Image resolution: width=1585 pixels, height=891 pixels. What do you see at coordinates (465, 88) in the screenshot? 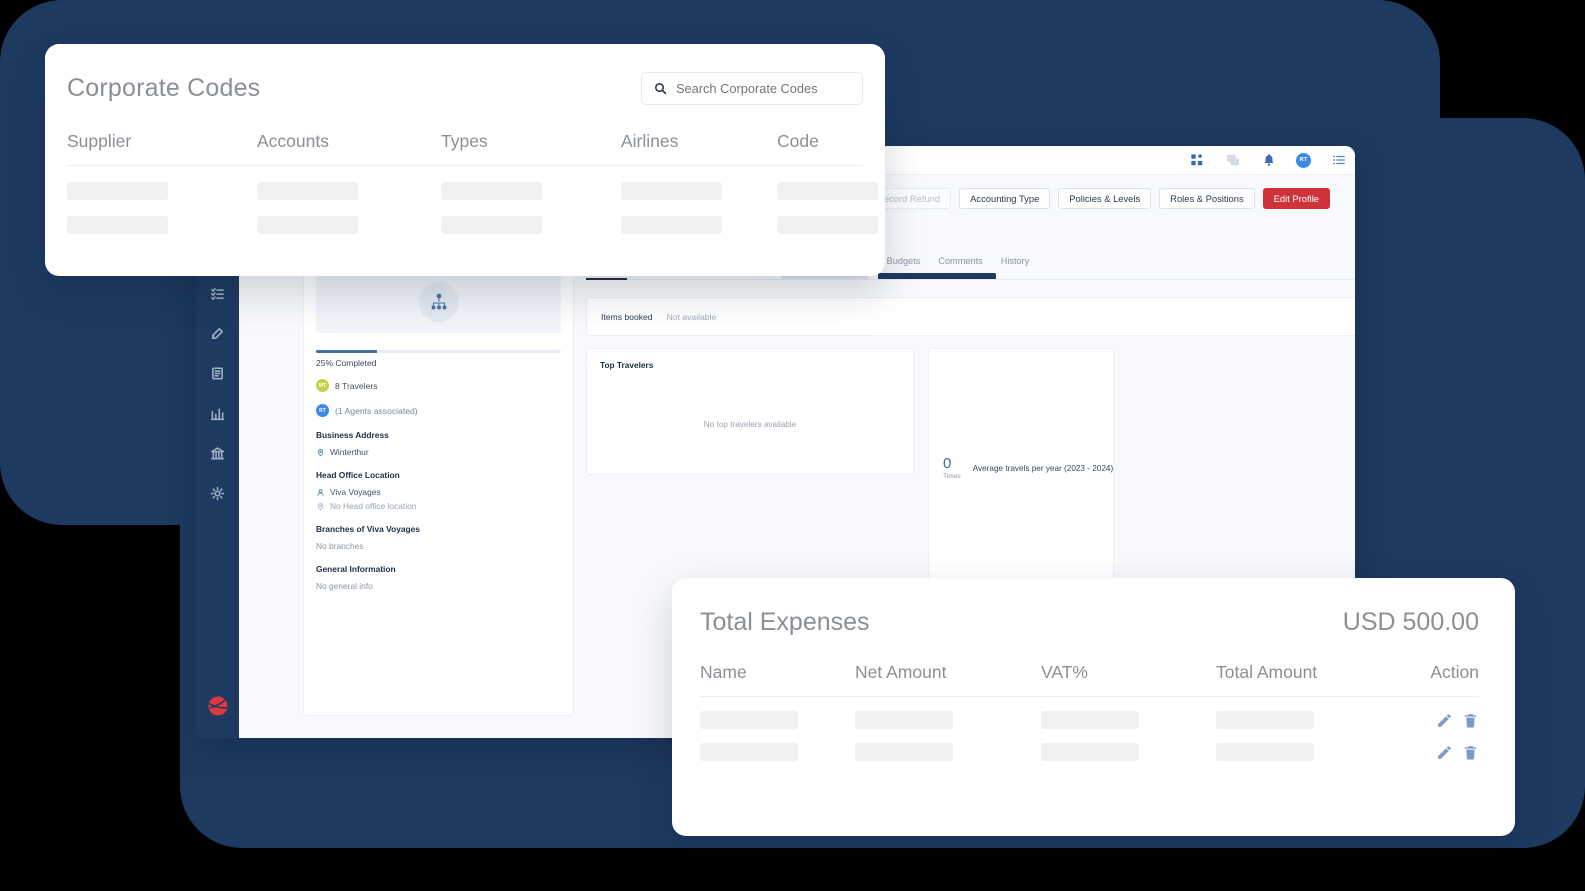
I see `corporate-codes-header: Corporate Codes` at bounding box center [465, 88].